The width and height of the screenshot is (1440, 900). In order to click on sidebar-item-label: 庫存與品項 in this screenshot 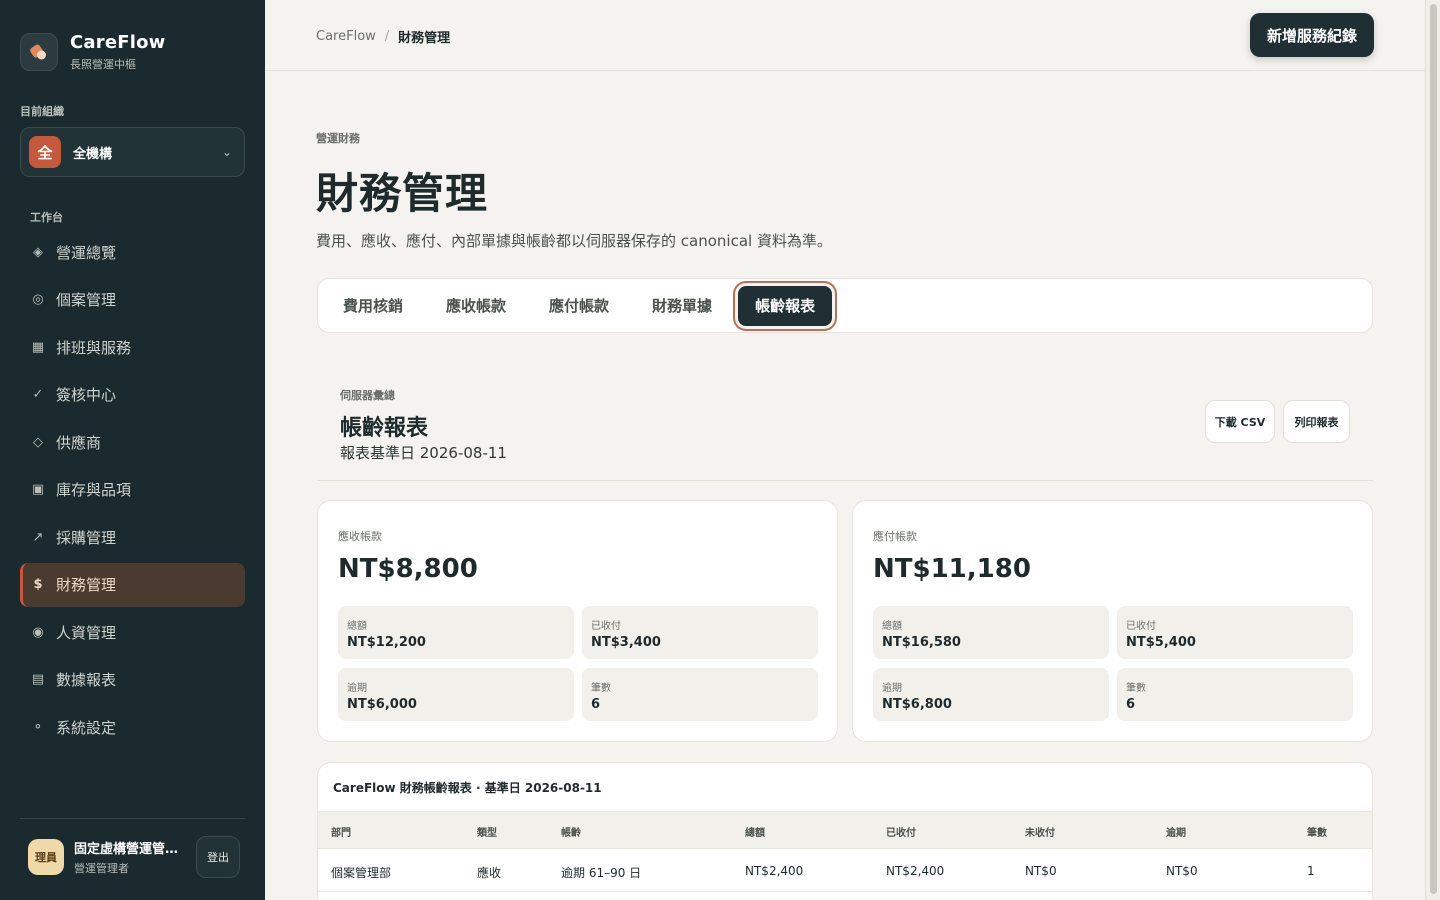, I will do `click(94, 490)`.